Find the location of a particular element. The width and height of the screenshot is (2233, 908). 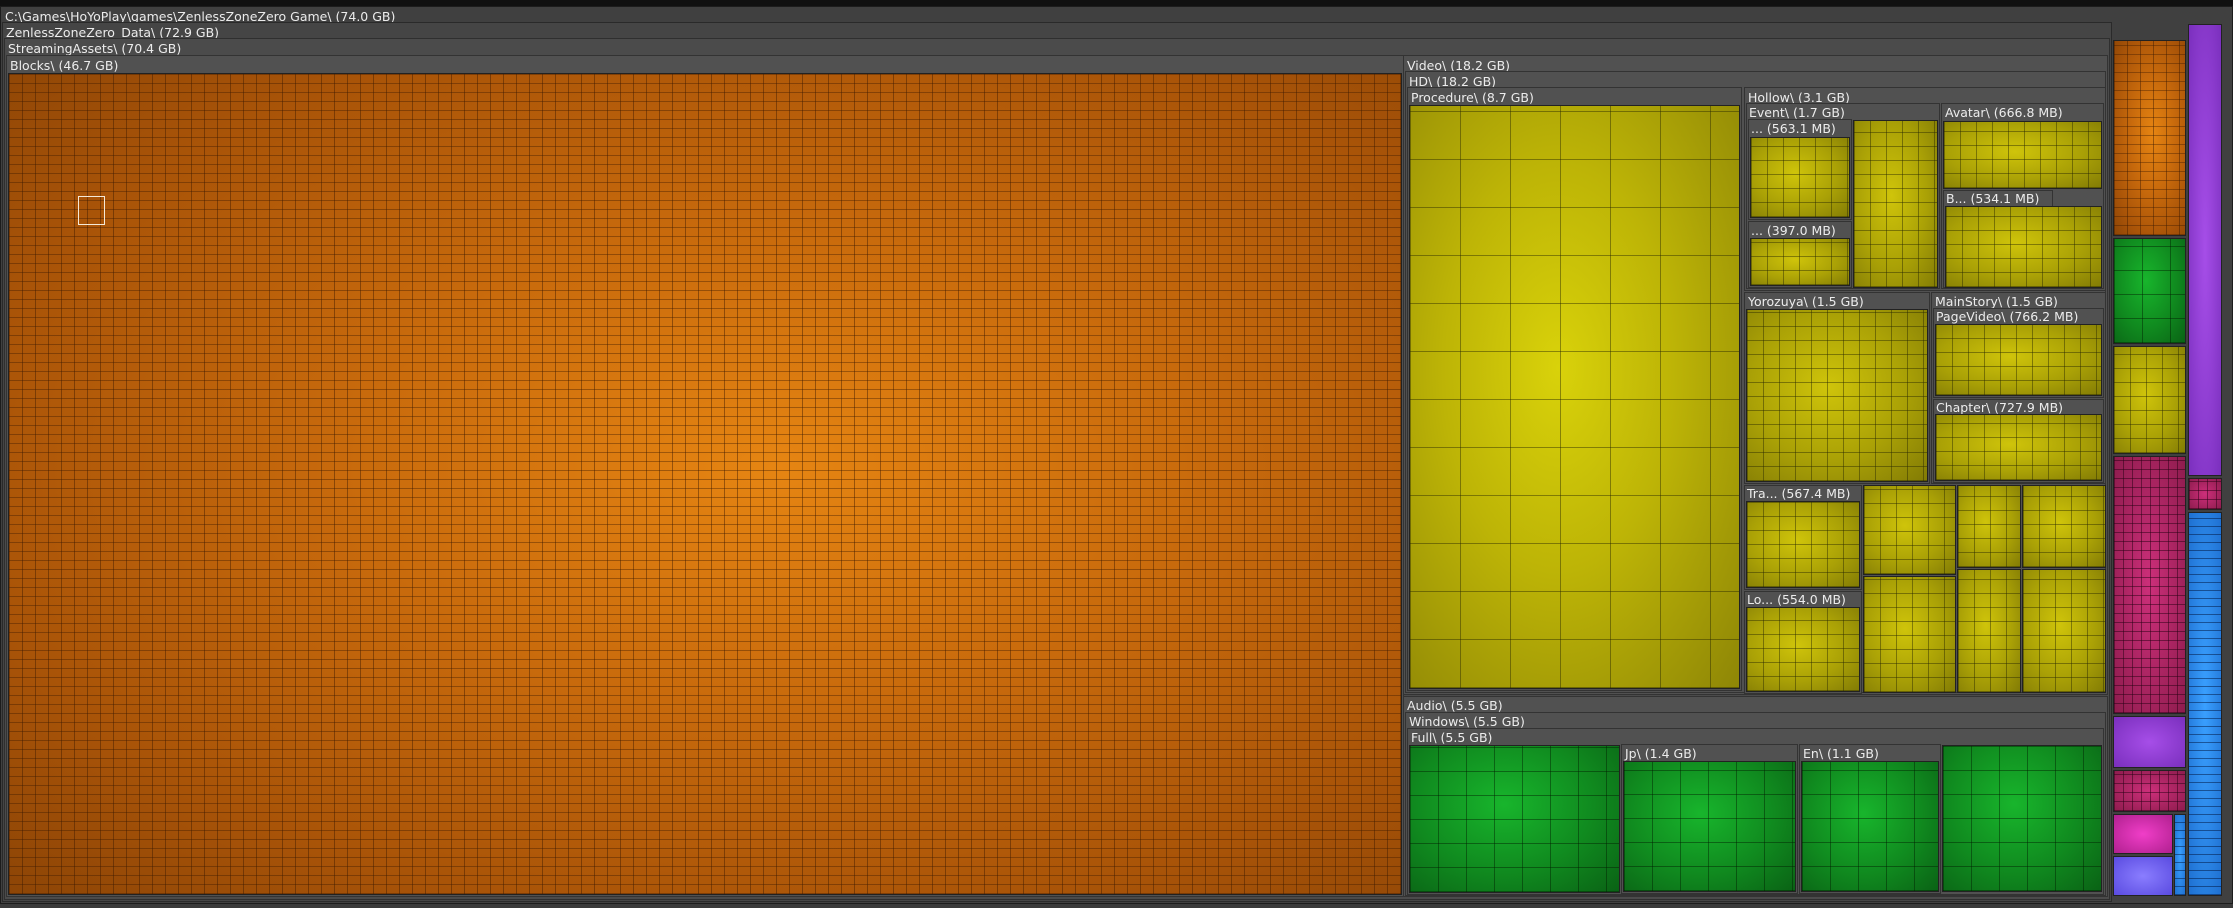

yorozuya-files is located at coordinates (1837, 395).